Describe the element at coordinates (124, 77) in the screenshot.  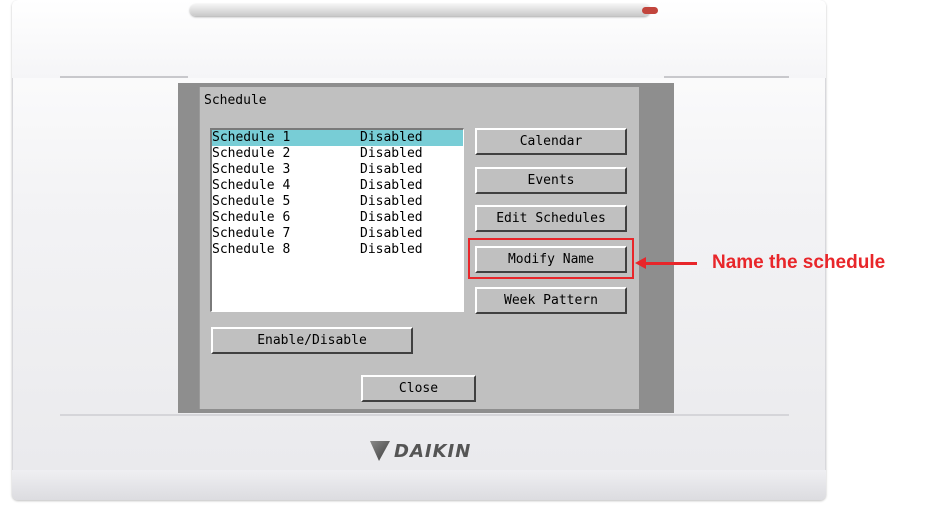
I see `device-edge-left` at that location.